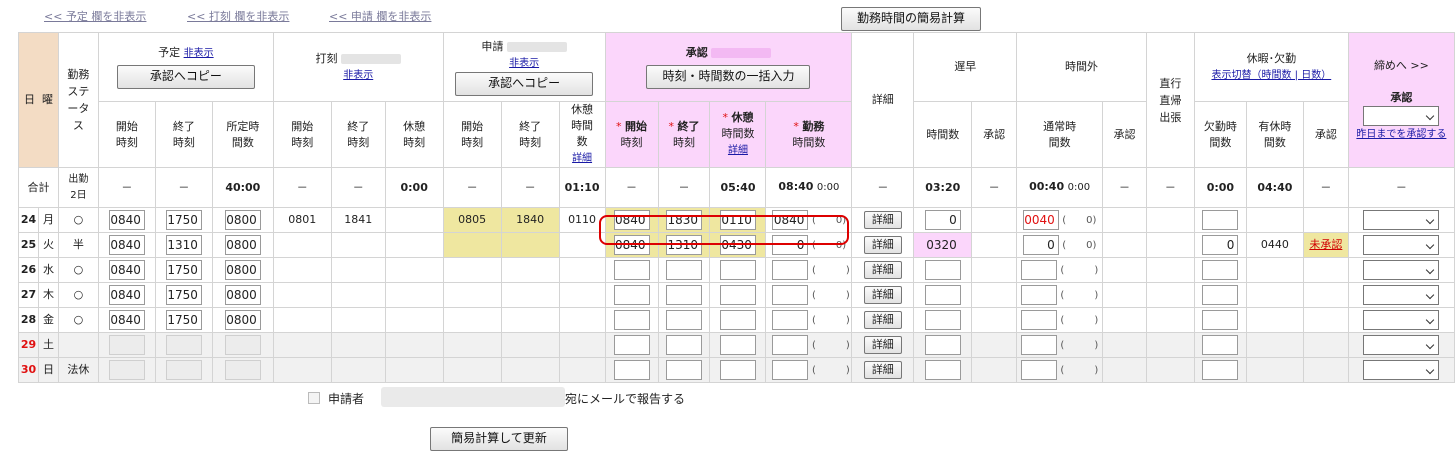 The height and width of the screenshot is (466, 1455). Describe the element at coordinates (1401, 134) in the screenshot. I see `approve-until-yesterday-link: 昨日までを承認する` at that location.